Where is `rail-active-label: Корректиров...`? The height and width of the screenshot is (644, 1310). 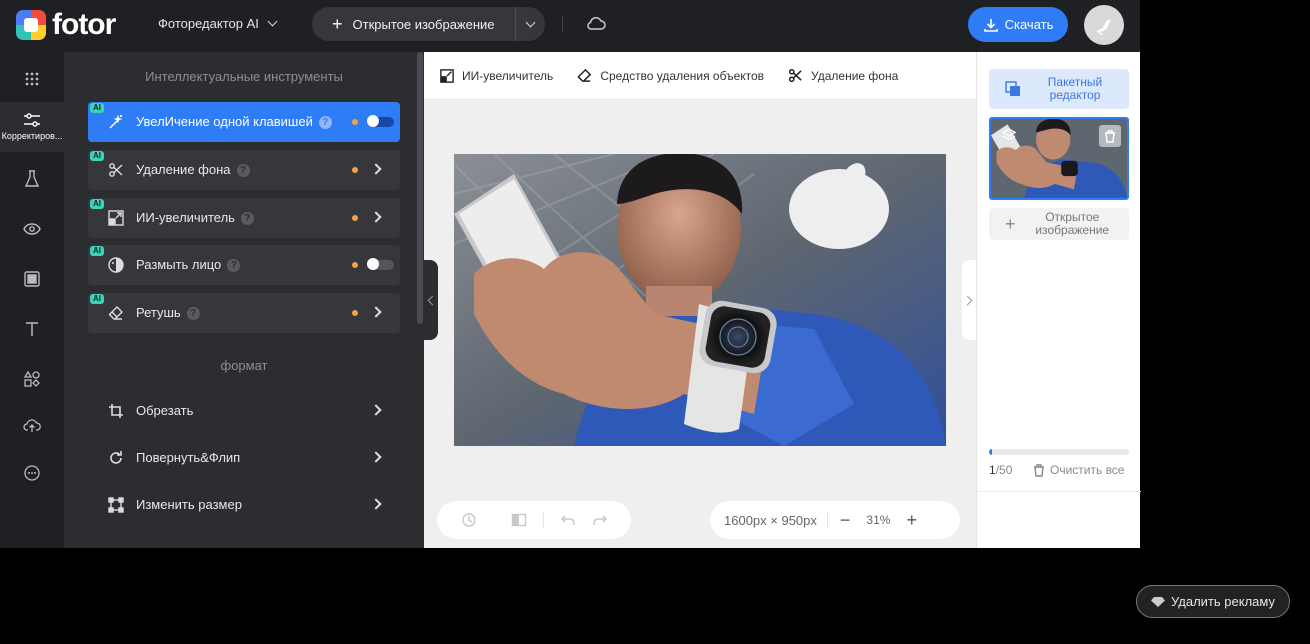 rail-active-label: Корректиров... is located at coordinates (32, 136).